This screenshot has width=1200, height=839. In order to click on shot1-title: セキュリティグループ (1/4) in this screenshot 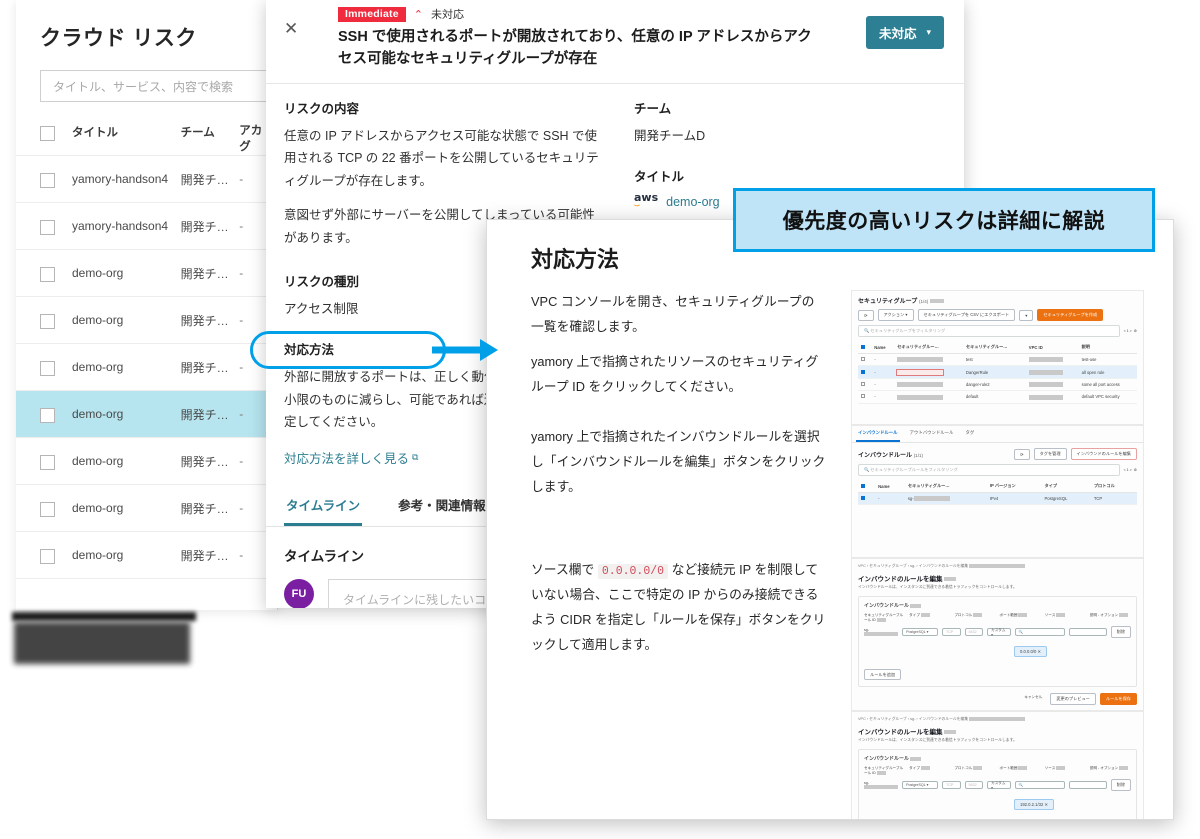, I will do `click(997, 300)`.